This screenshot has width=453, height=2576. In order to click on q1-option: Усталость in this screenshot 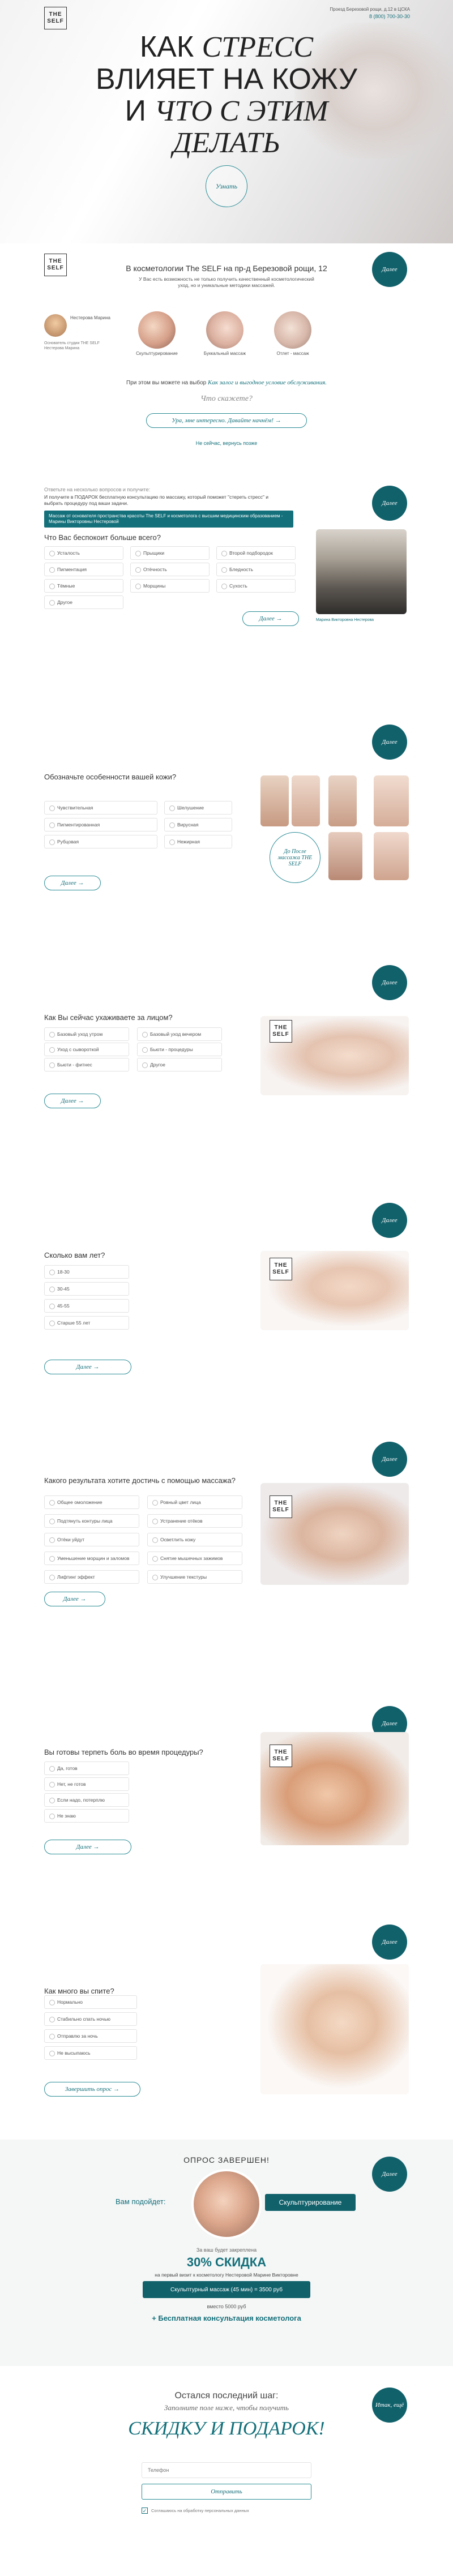, I will do `click(83, 553)`.